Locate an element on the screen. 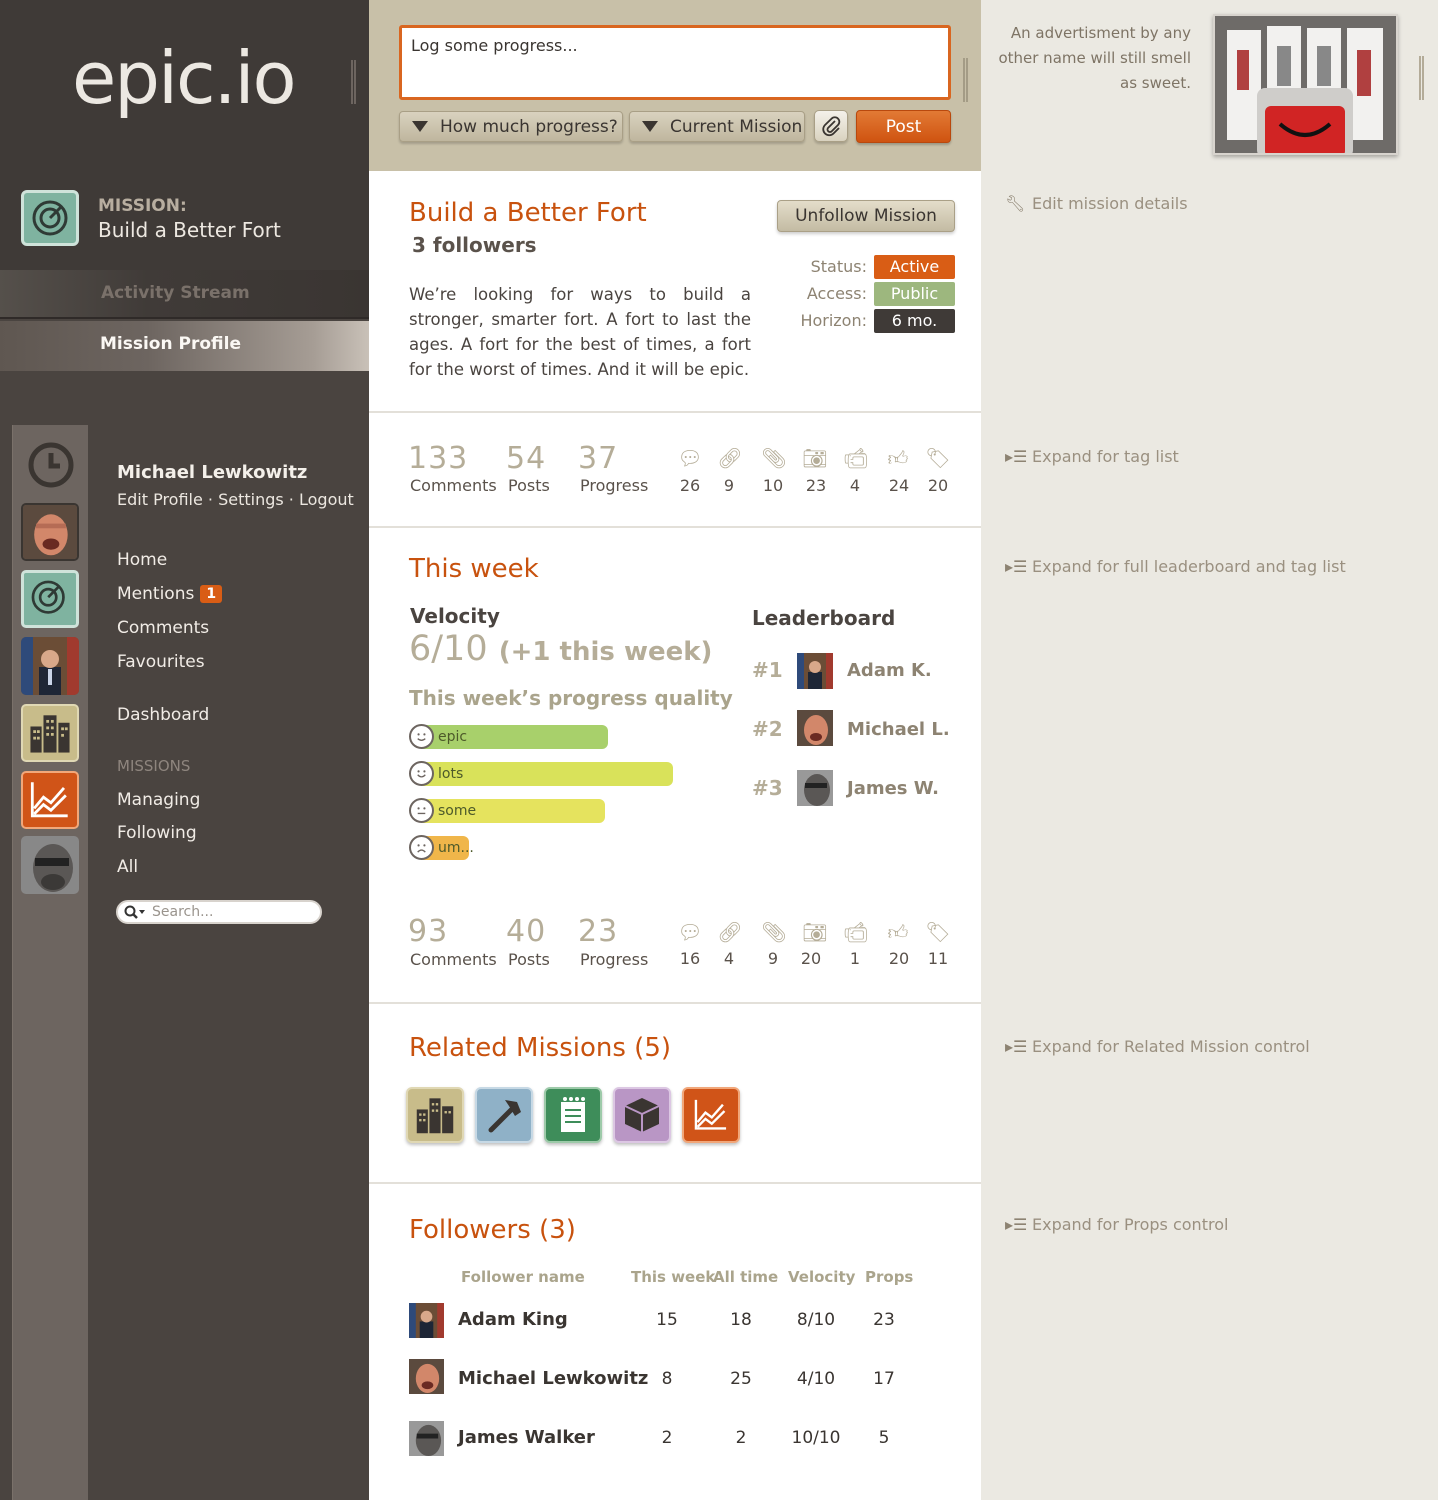 The image size is (1438, 1500). col-follower-name: Follower name is located at coordinates (523, 1277).